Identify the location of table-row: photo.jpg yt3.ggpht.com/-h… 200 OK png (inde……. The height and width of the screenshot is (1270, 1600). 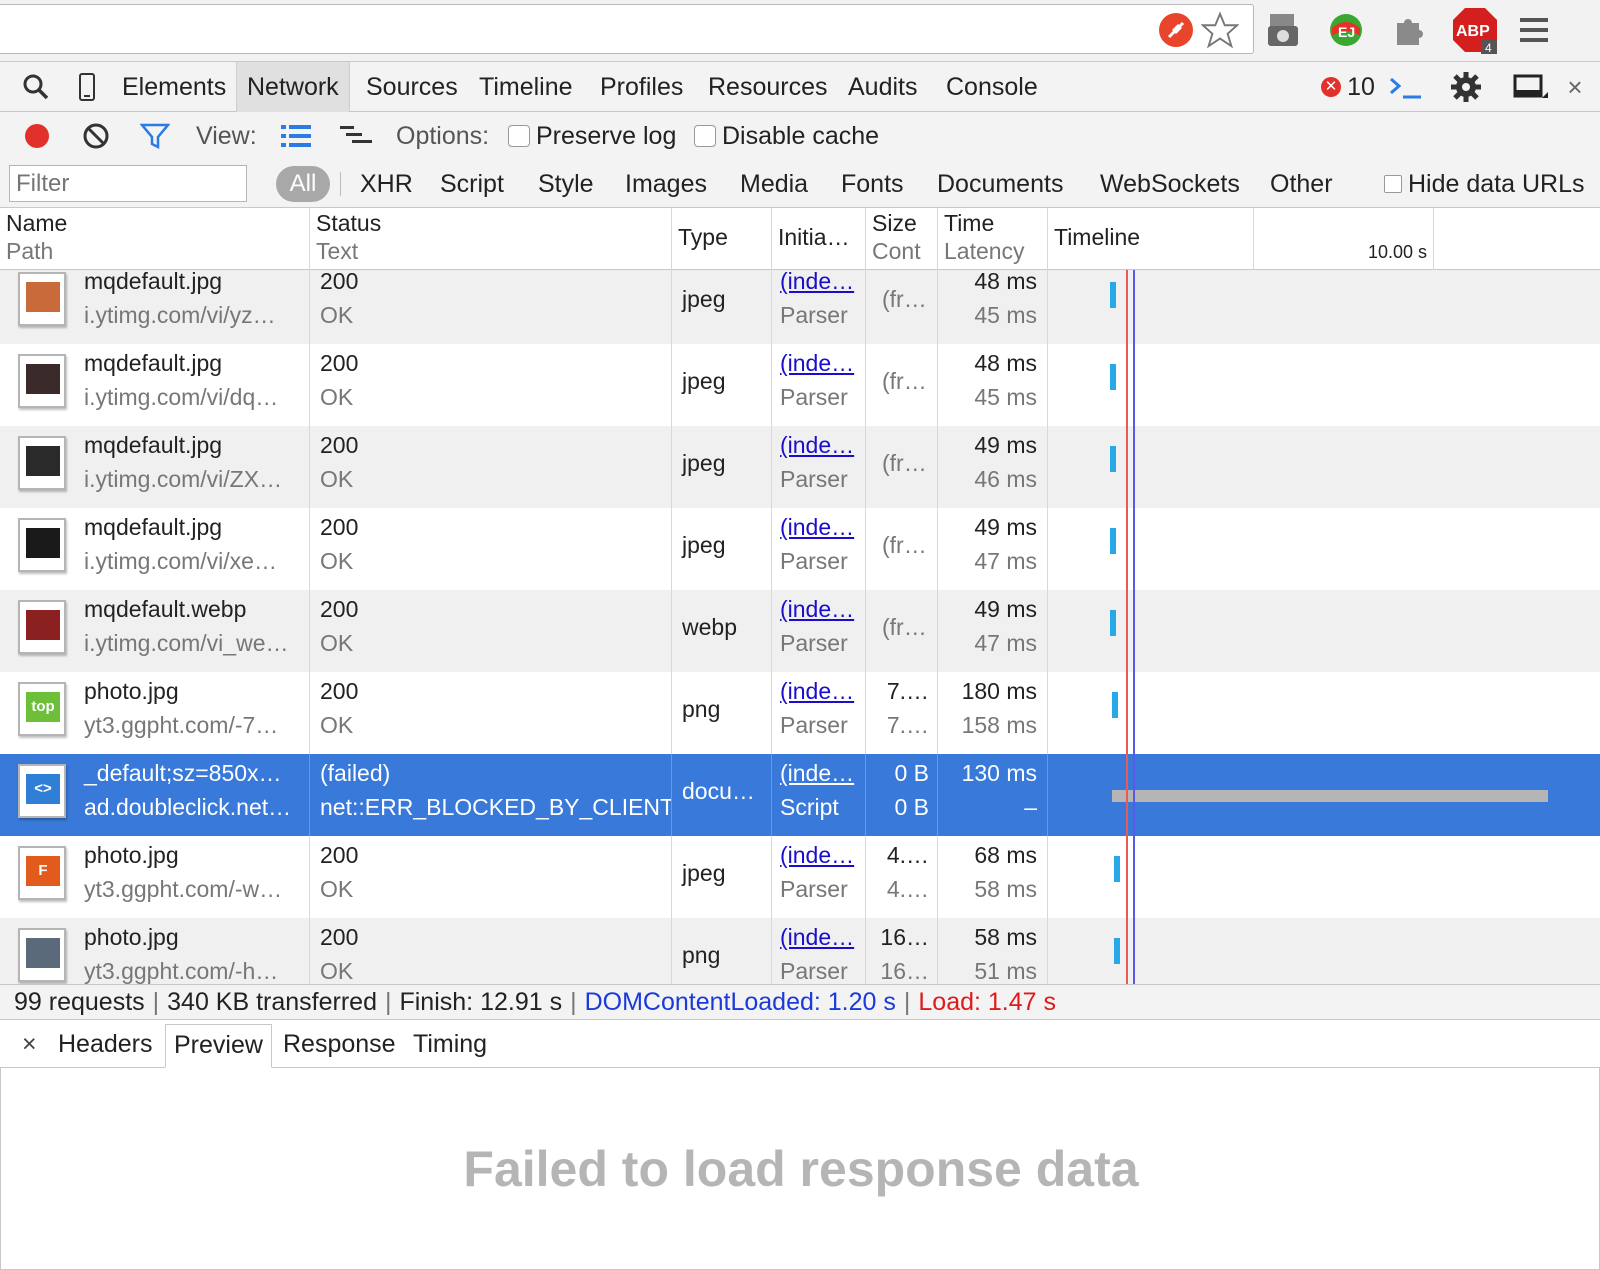
(800, 951).